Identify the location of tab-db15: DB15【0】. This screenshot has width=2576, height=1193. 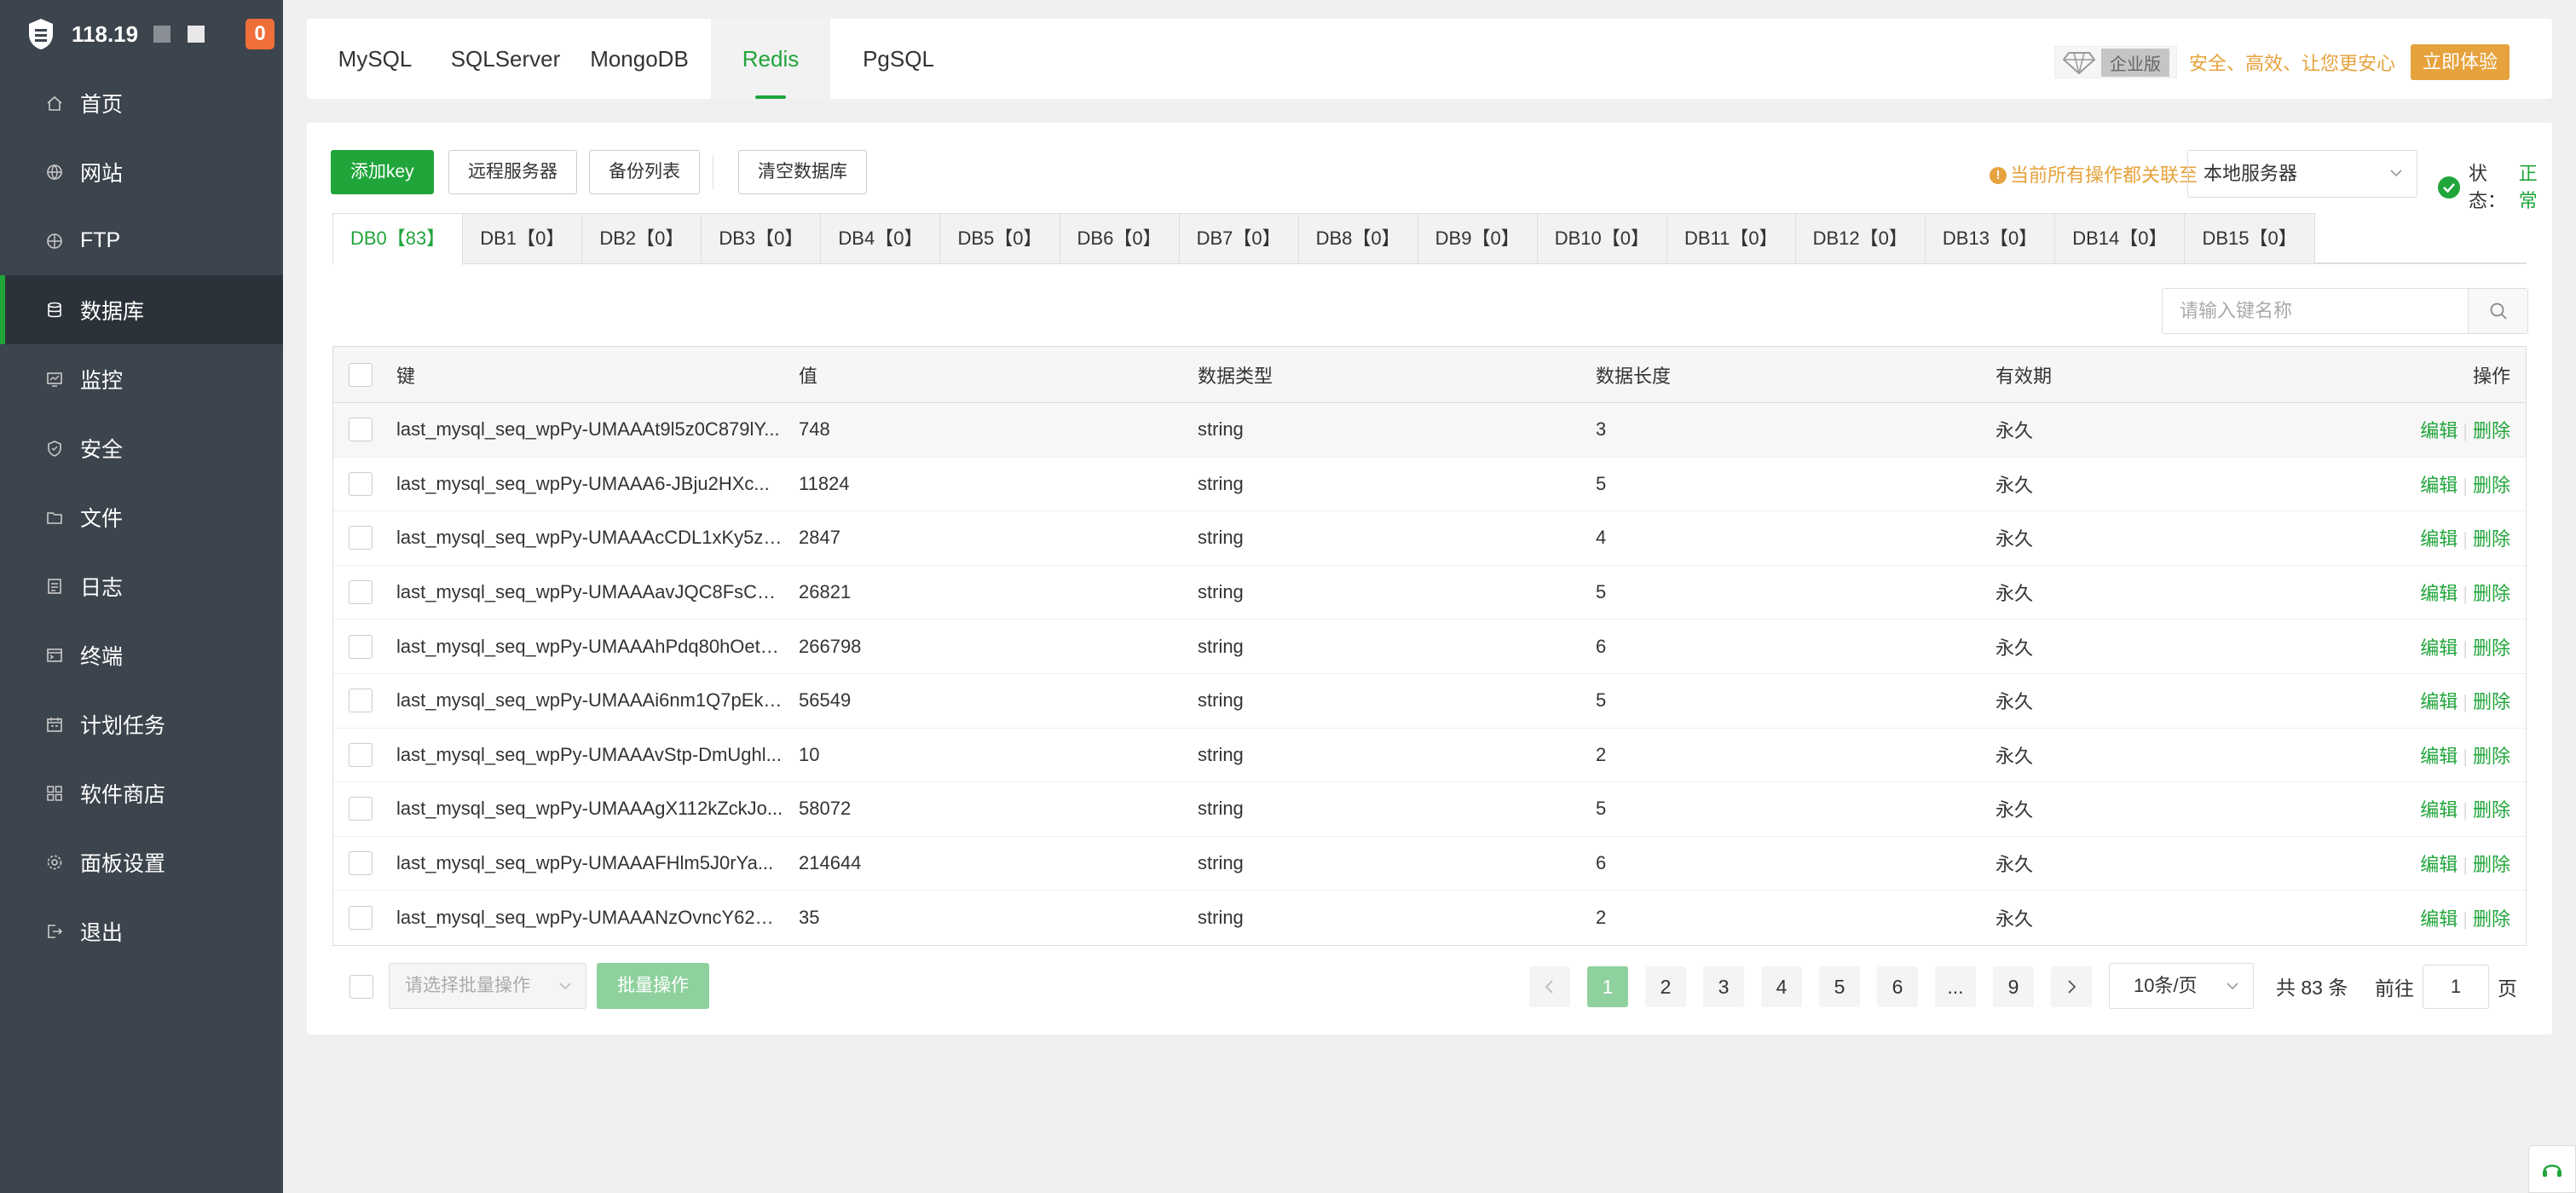
(2250, 238).